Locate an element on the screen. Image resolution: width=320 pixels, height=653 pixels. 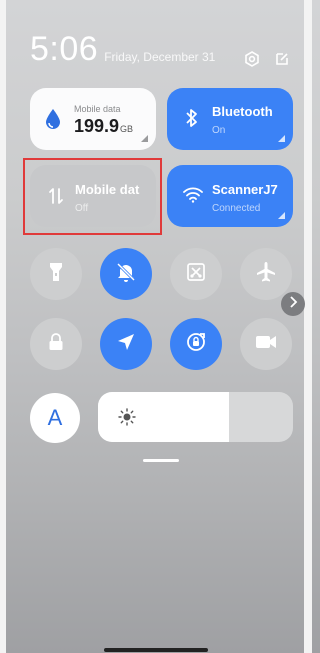
airplane-icon is located at coordinates (266, 274).